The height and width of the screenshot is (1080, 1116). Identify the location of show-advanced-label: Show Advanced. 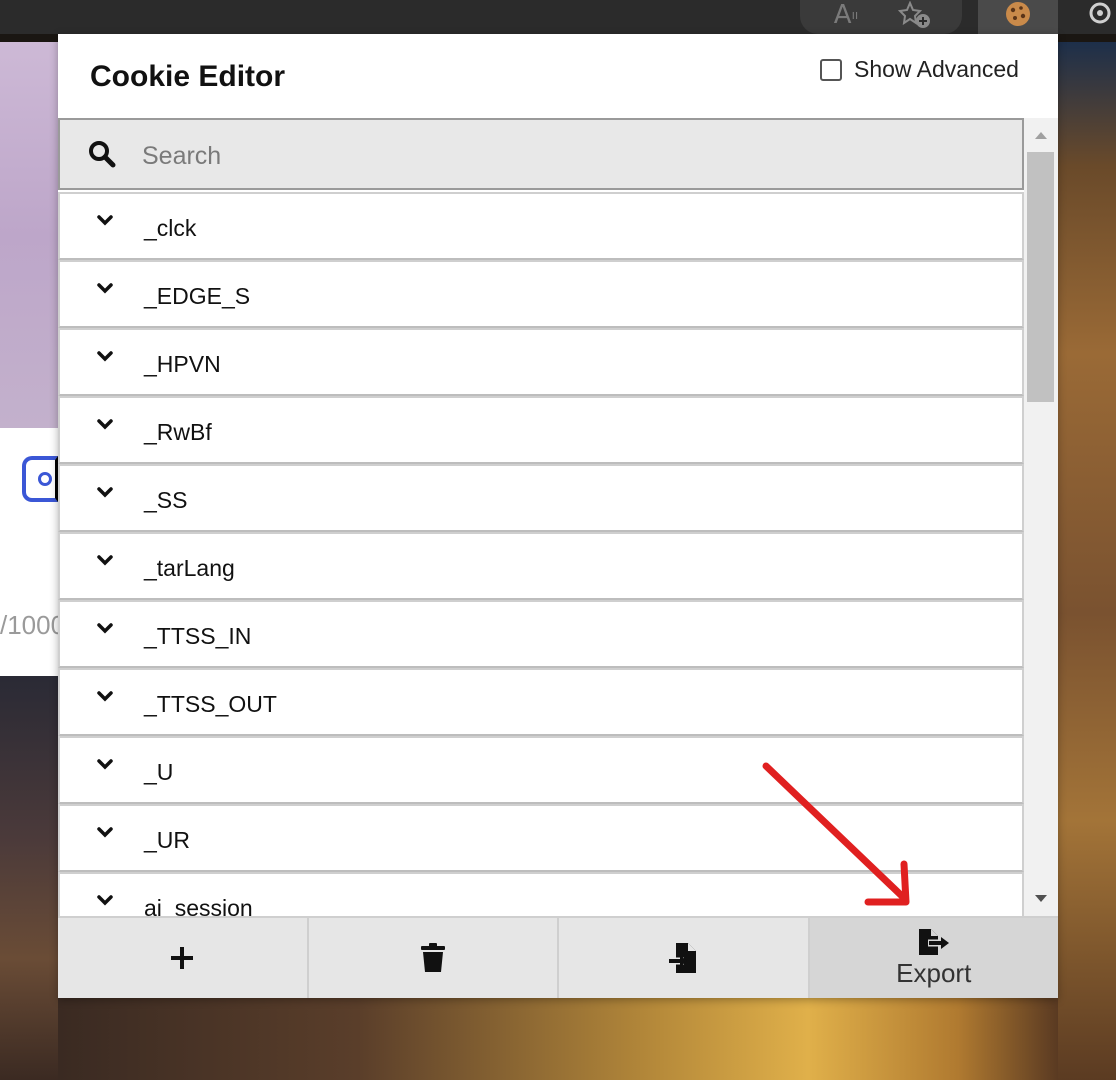
(936, 69).